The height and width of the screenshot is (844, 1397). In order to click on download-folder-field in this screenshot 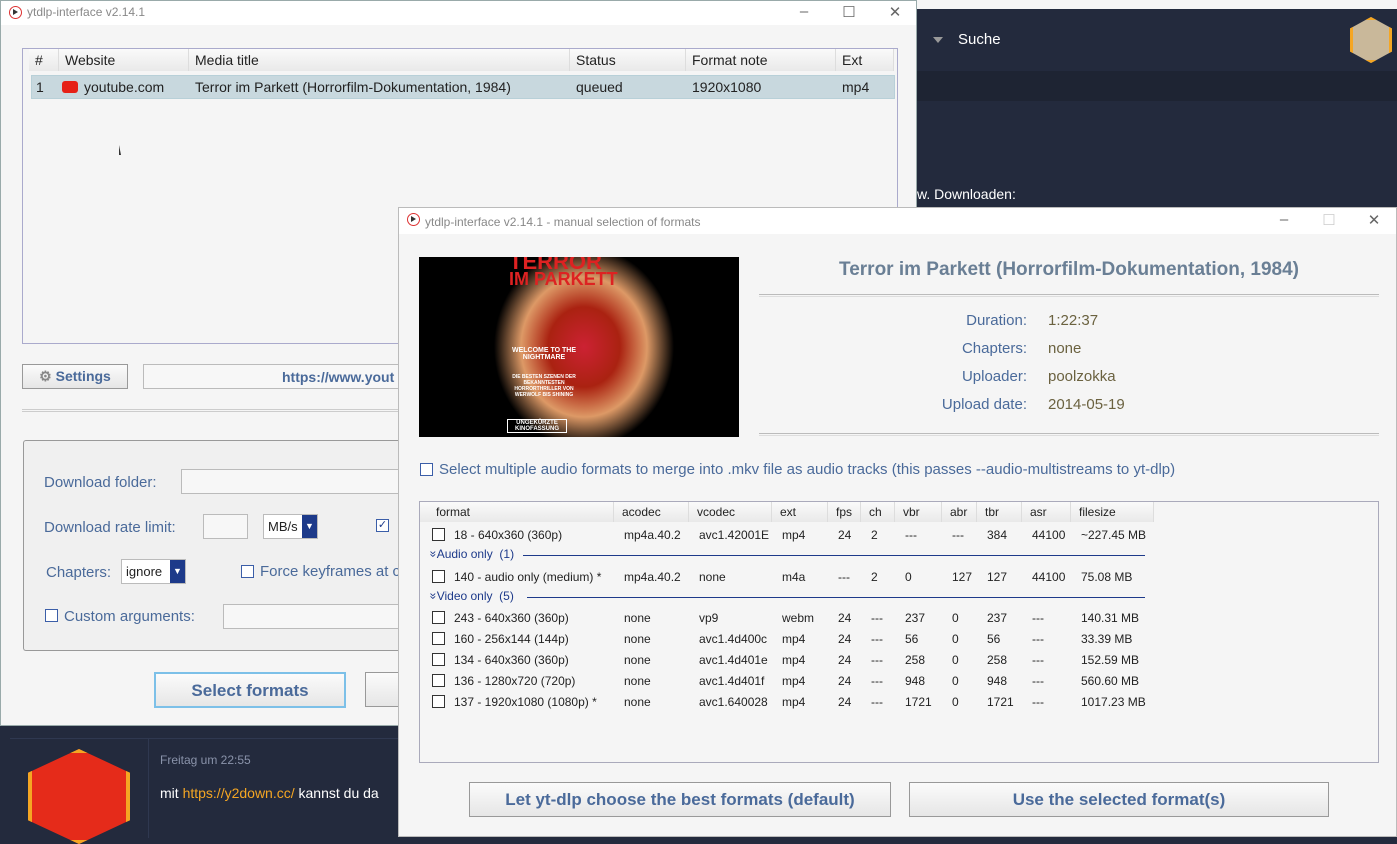, I will do `click(292, 481)`.